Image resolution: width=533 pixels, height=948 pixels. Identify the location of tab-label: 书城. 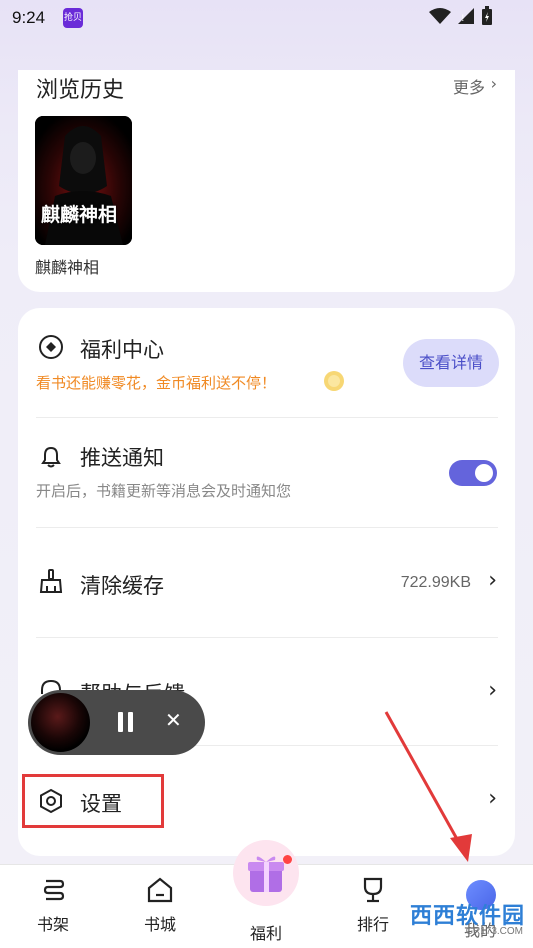
(159, 924).